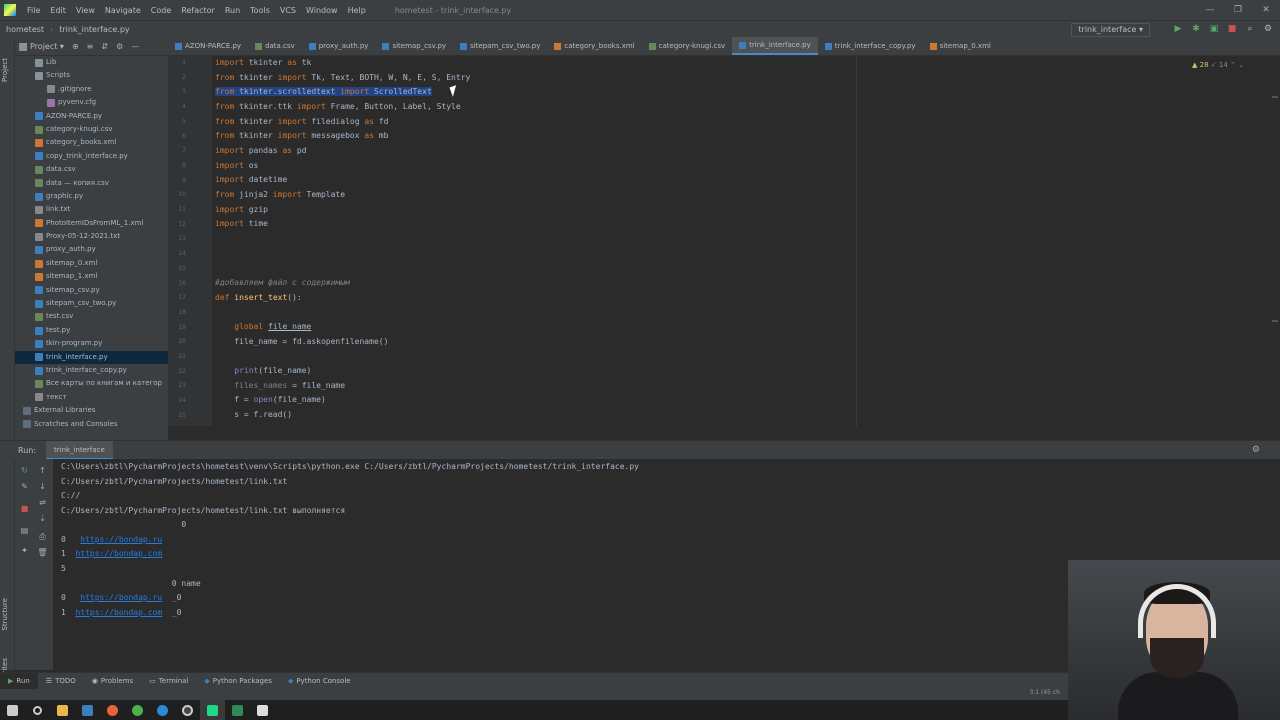 This screenshot has width=1280, height=720. Describe the element at coordinates (1238, 10) in the screenshot. I see `restore-icon: ❐` at that location.